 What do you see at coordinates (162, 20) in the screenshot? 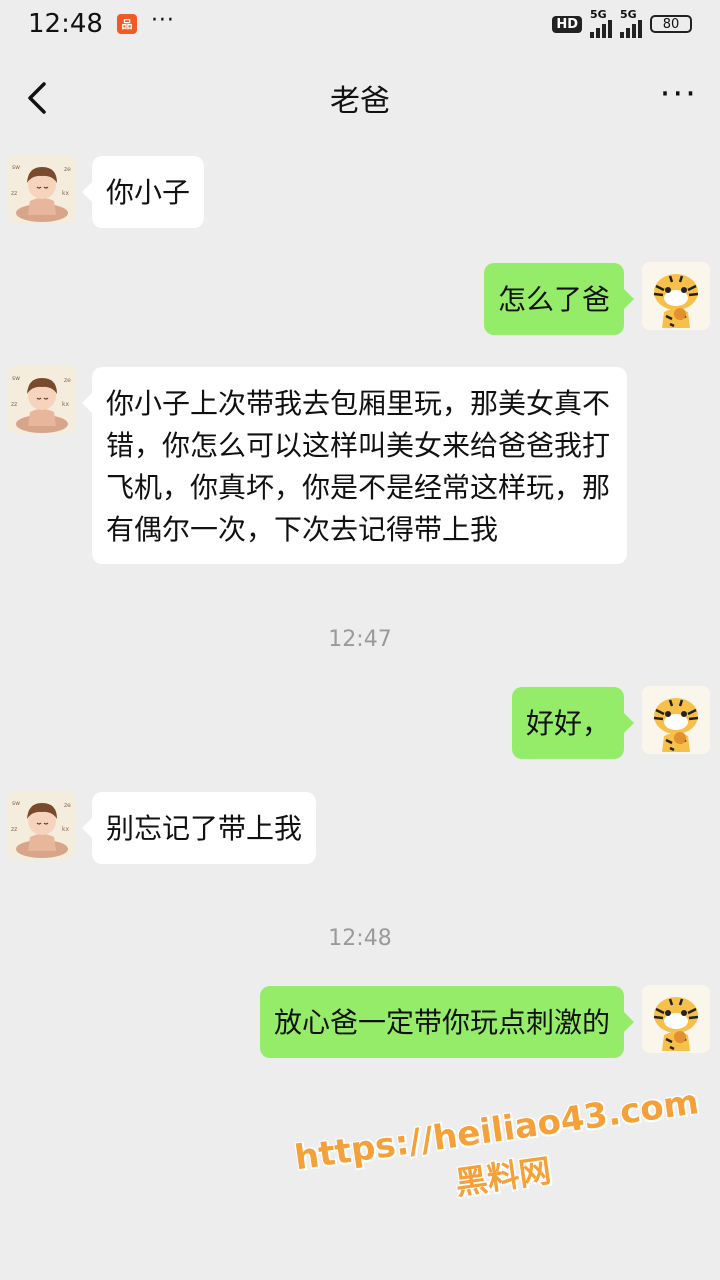
I see `more-notifications-icon: ···` at bounding box center [162, 20].